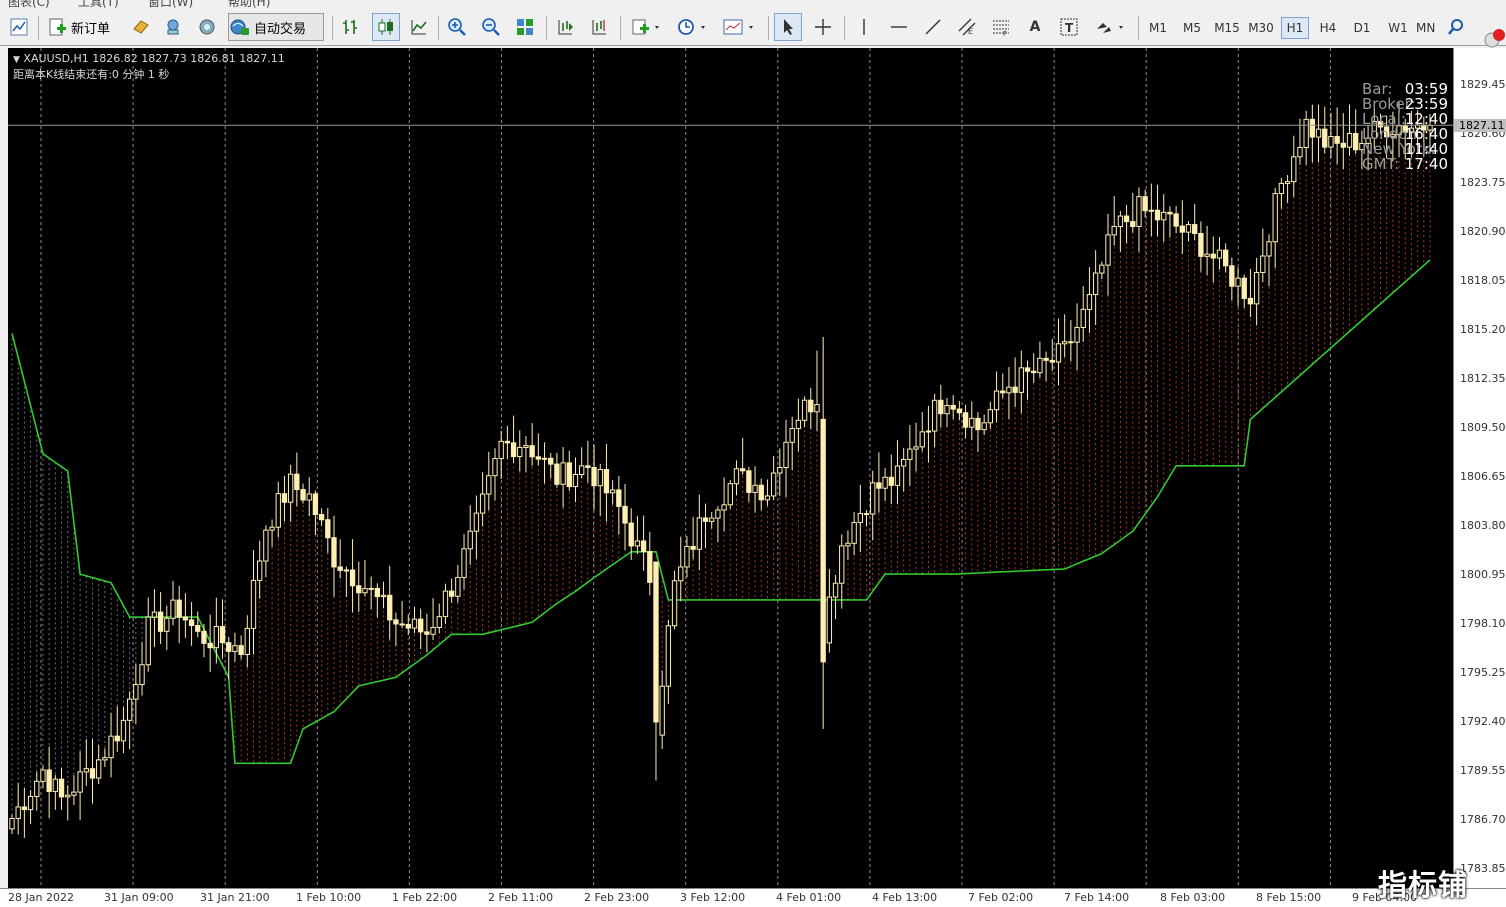 This screenshot has height=907, width=1506. What do you see at coordinates (457, 27) in the screenshot?
I see `zoom-in-icon` at bounding box center [457, 27].